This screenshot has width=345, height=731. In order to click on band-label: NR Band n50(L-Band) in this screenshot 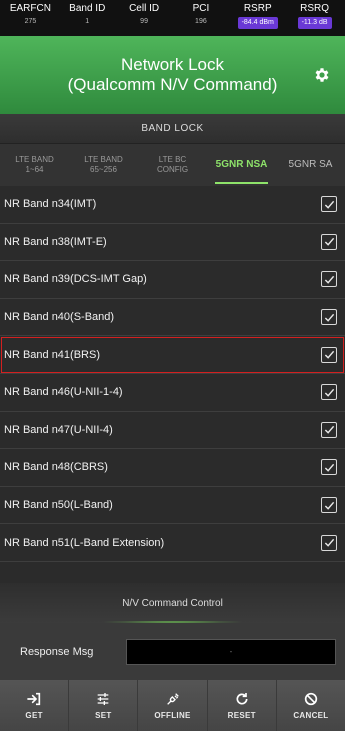, I will do `click(58, 505)`.